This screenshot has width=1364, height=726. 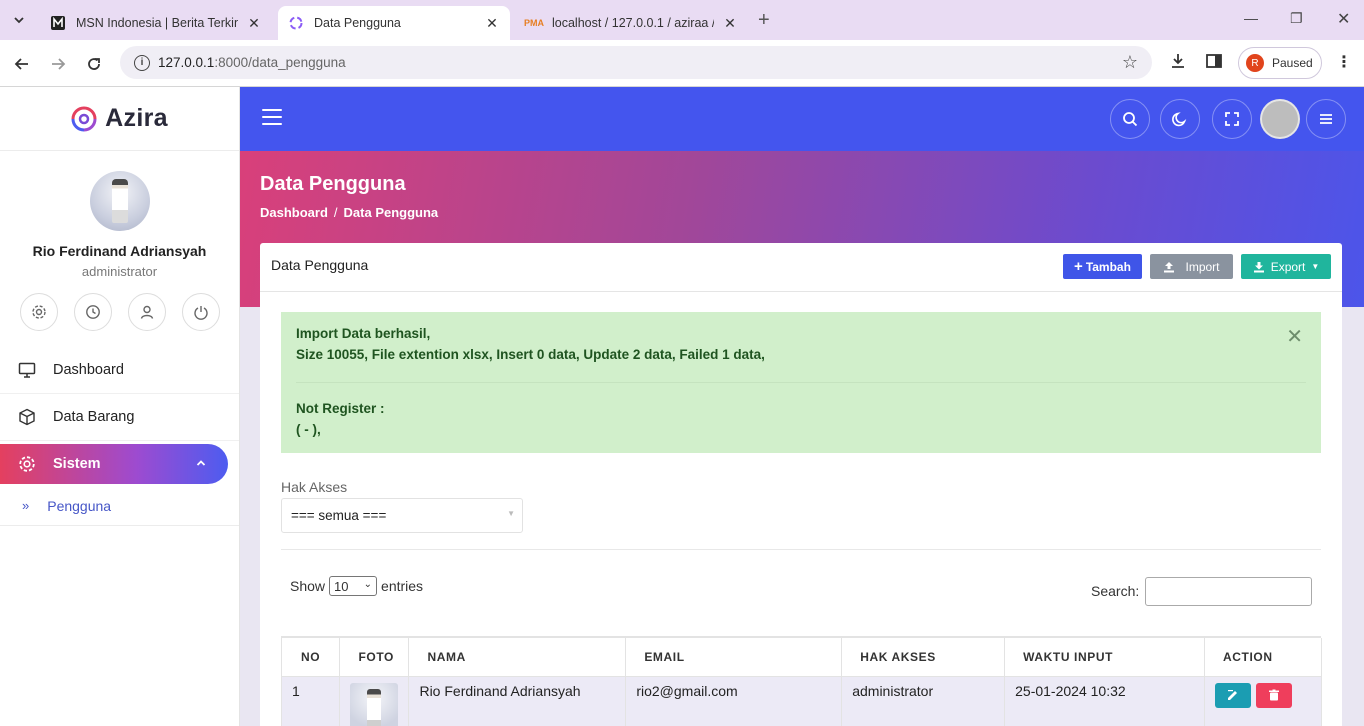 What do you see at coordinates (368, 584) in the screenshot?
I see `chevron-down-icon: ⌄` at bounding box center [368, 584].